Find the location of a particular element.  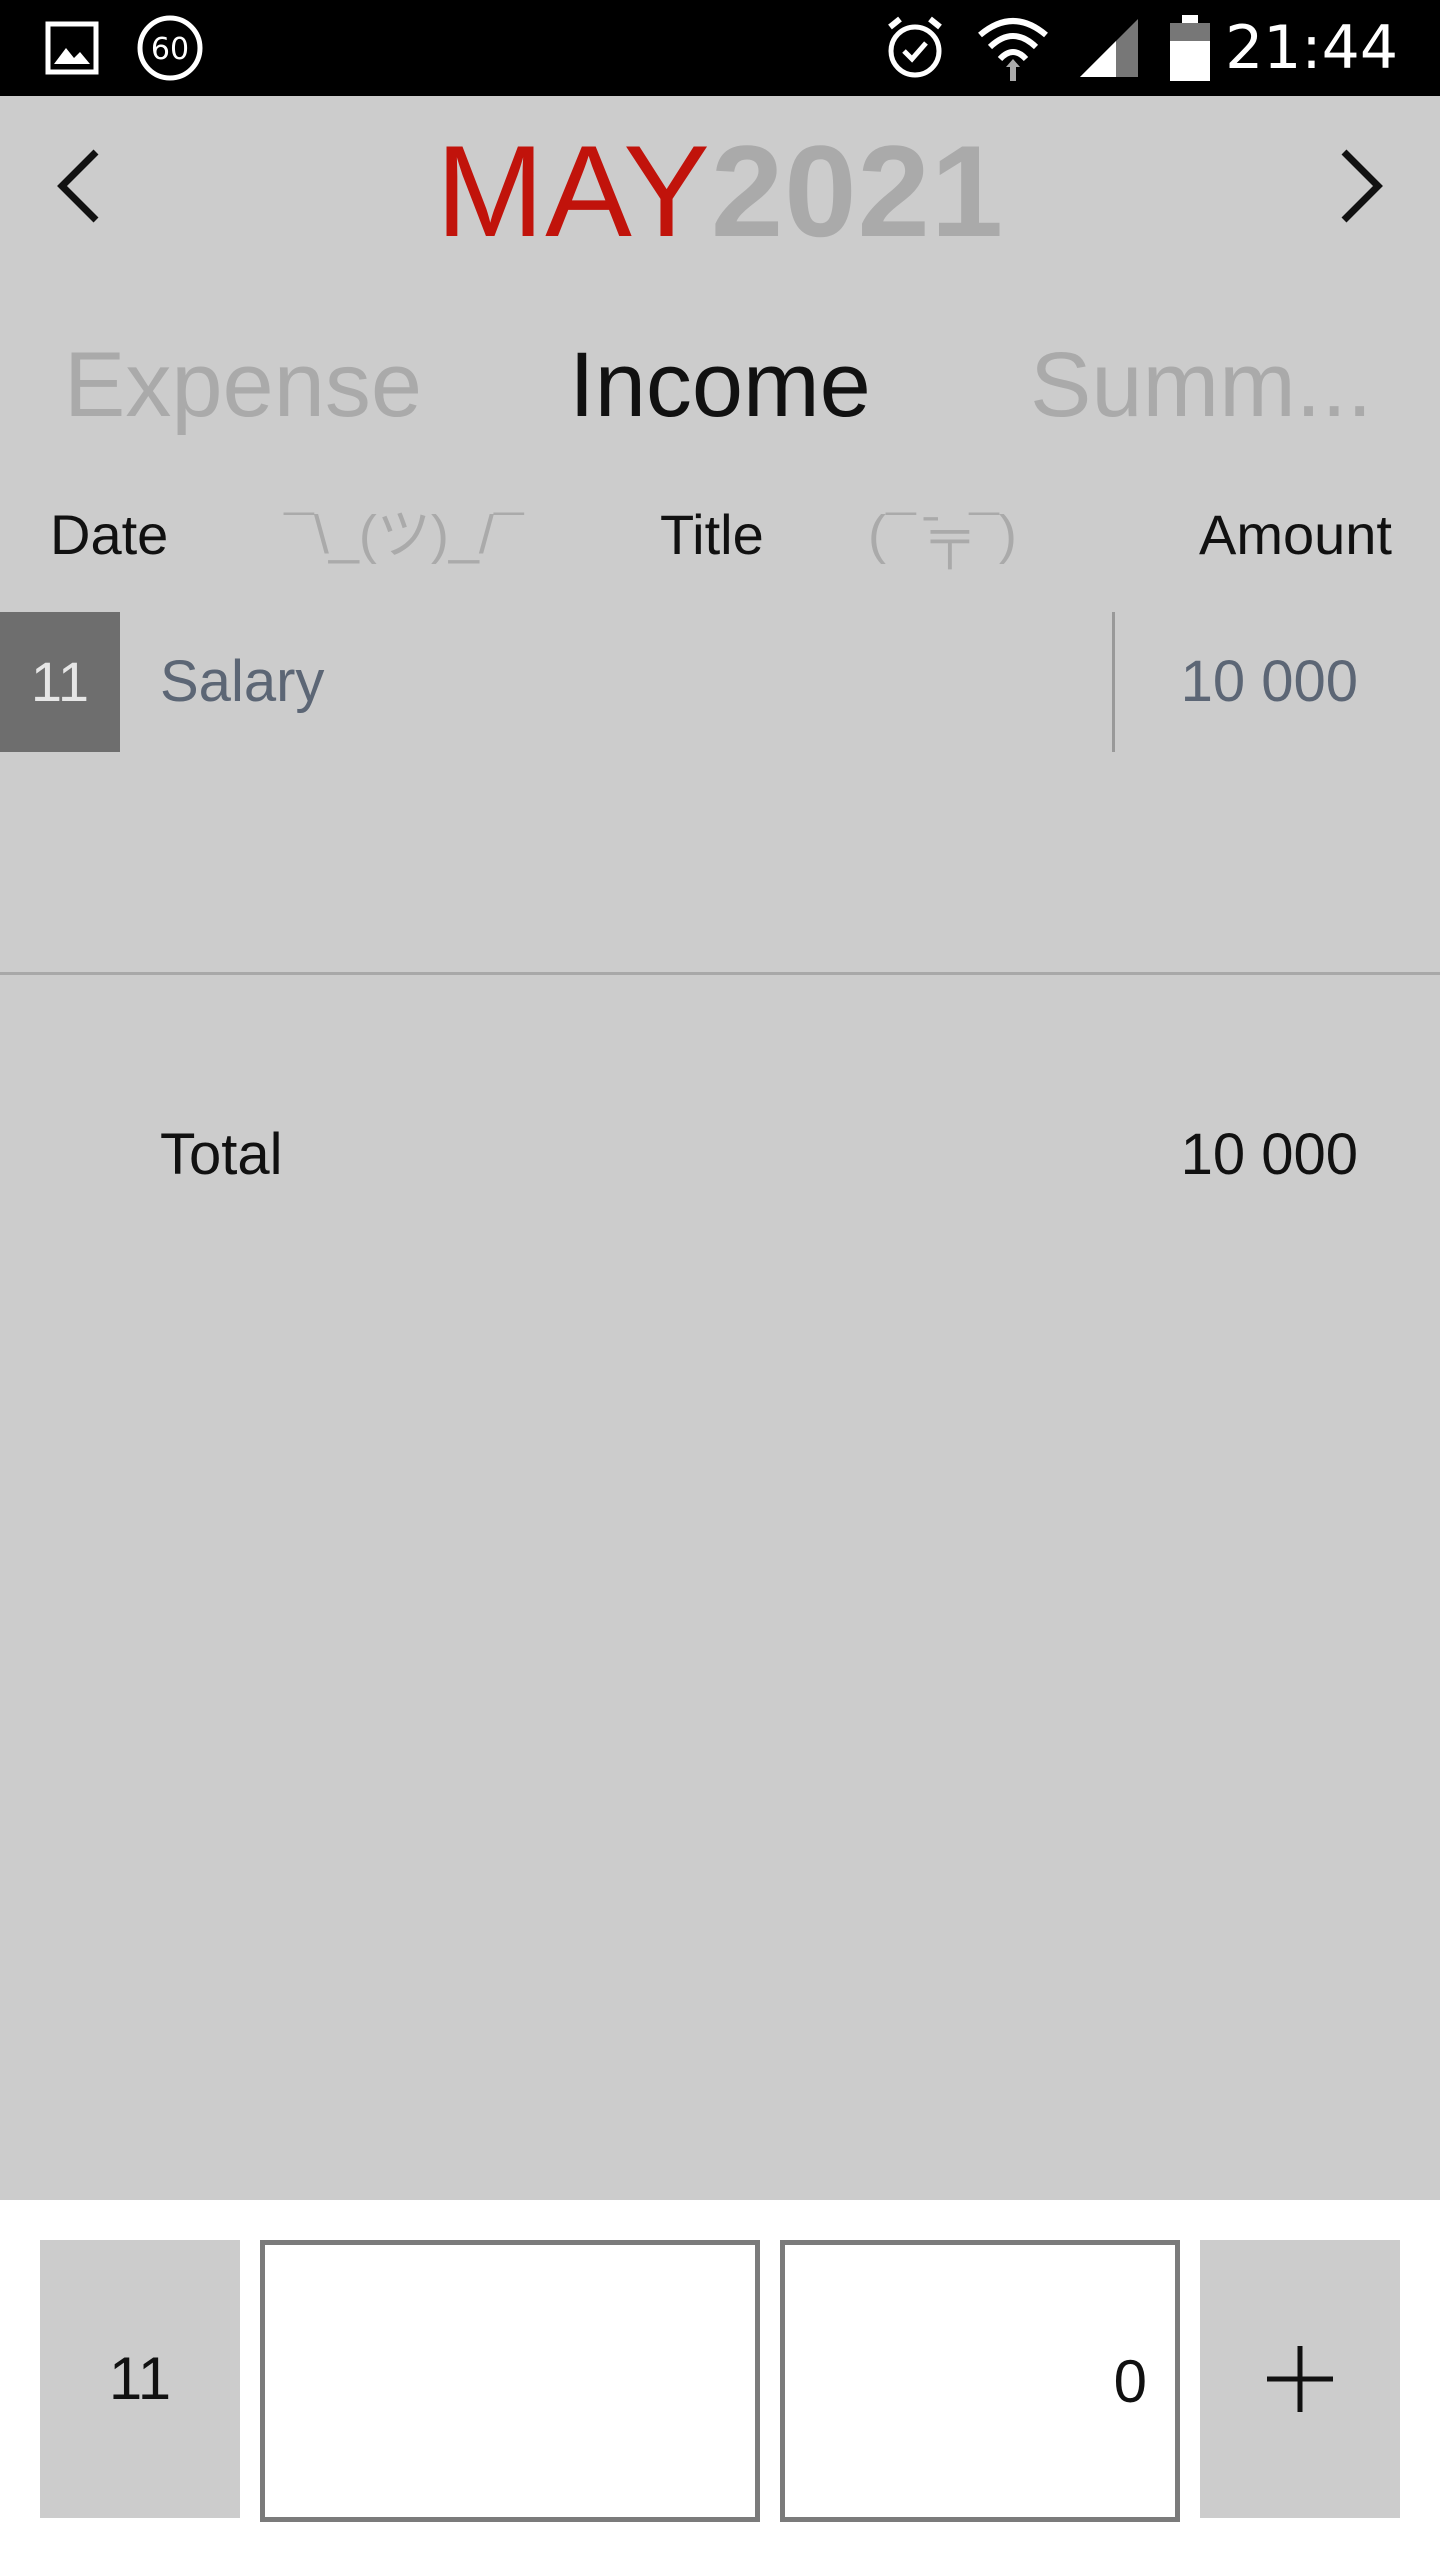

table-flip-emoticon: (¯ ̄╤¯) is located at coordinates (942, 535).